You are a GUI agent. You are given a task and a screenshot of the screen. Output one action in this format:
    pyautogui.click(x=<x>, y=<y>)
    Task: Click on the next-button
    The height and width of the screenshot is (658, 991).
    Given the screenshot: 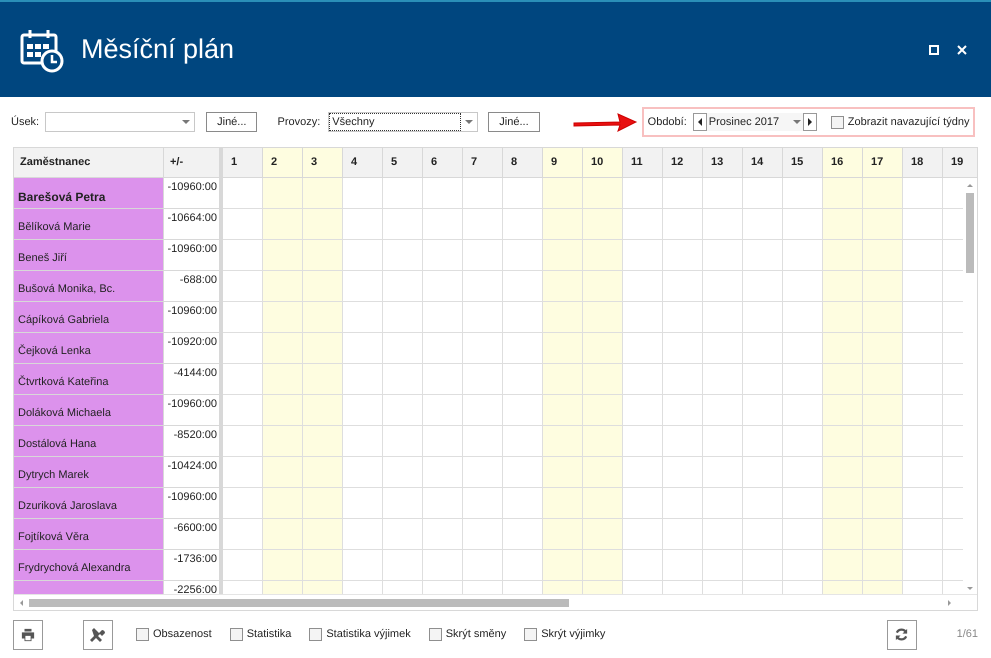 What is the action you would take?
    pyautogui.click(x=809, y=122)
    